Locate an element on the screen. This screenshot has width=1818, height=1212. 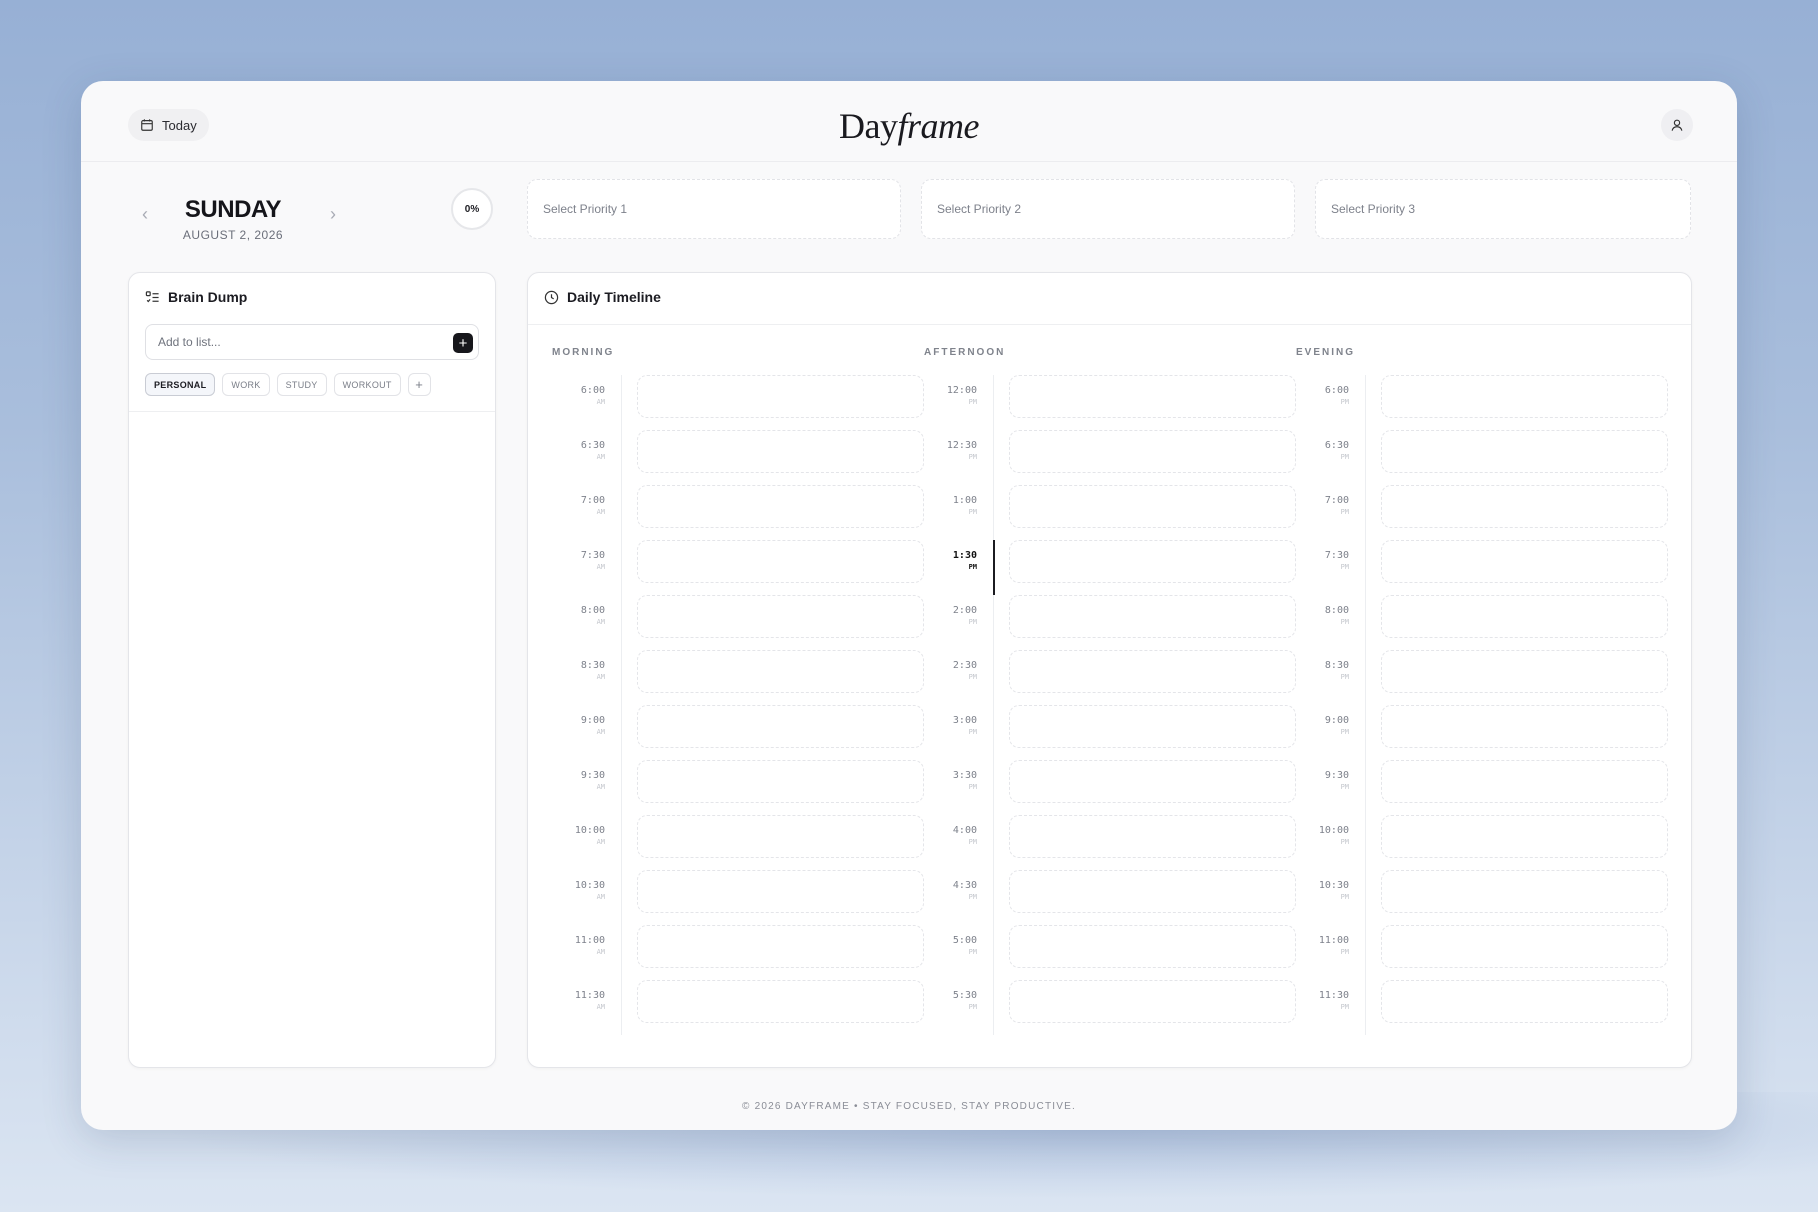
time-value: 11:00 is located at coordinates (589, 940).